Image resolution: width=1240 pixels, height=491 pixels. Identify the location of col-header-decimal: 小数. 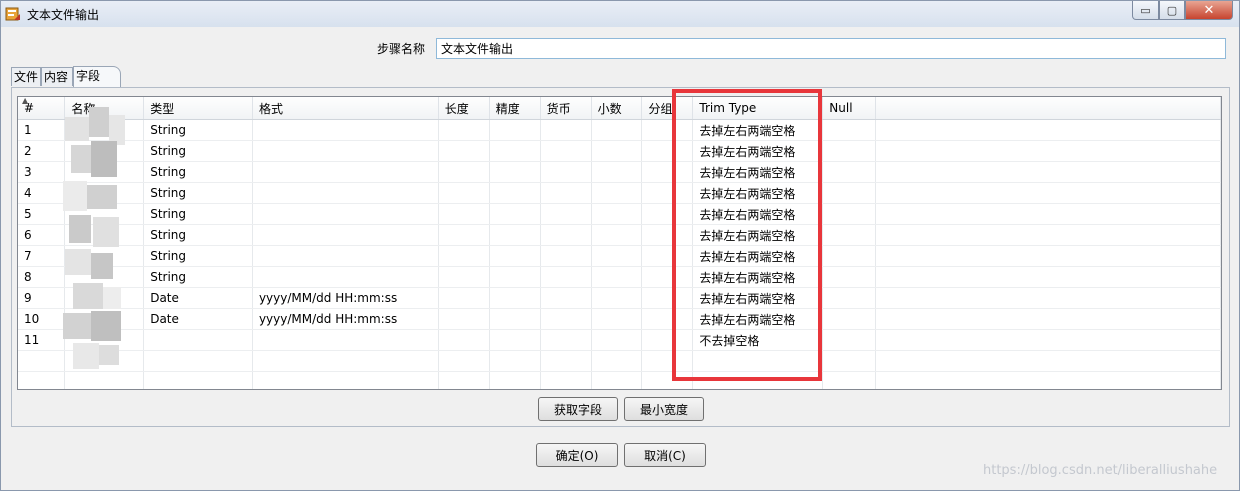
(617, 108).